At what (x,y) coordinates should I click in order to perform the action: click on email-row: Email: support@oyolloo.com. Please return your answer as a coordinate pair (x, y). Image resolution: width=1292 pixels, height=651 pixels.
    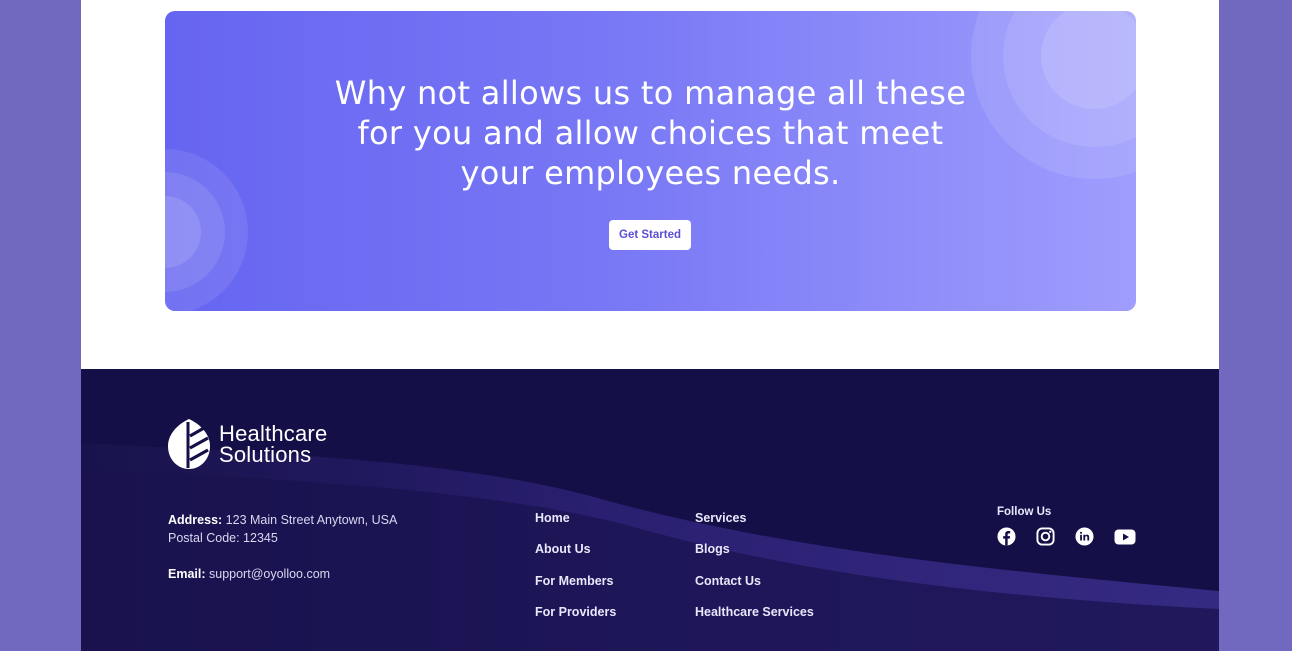
    Looking at the image, I should click on (282, 574).